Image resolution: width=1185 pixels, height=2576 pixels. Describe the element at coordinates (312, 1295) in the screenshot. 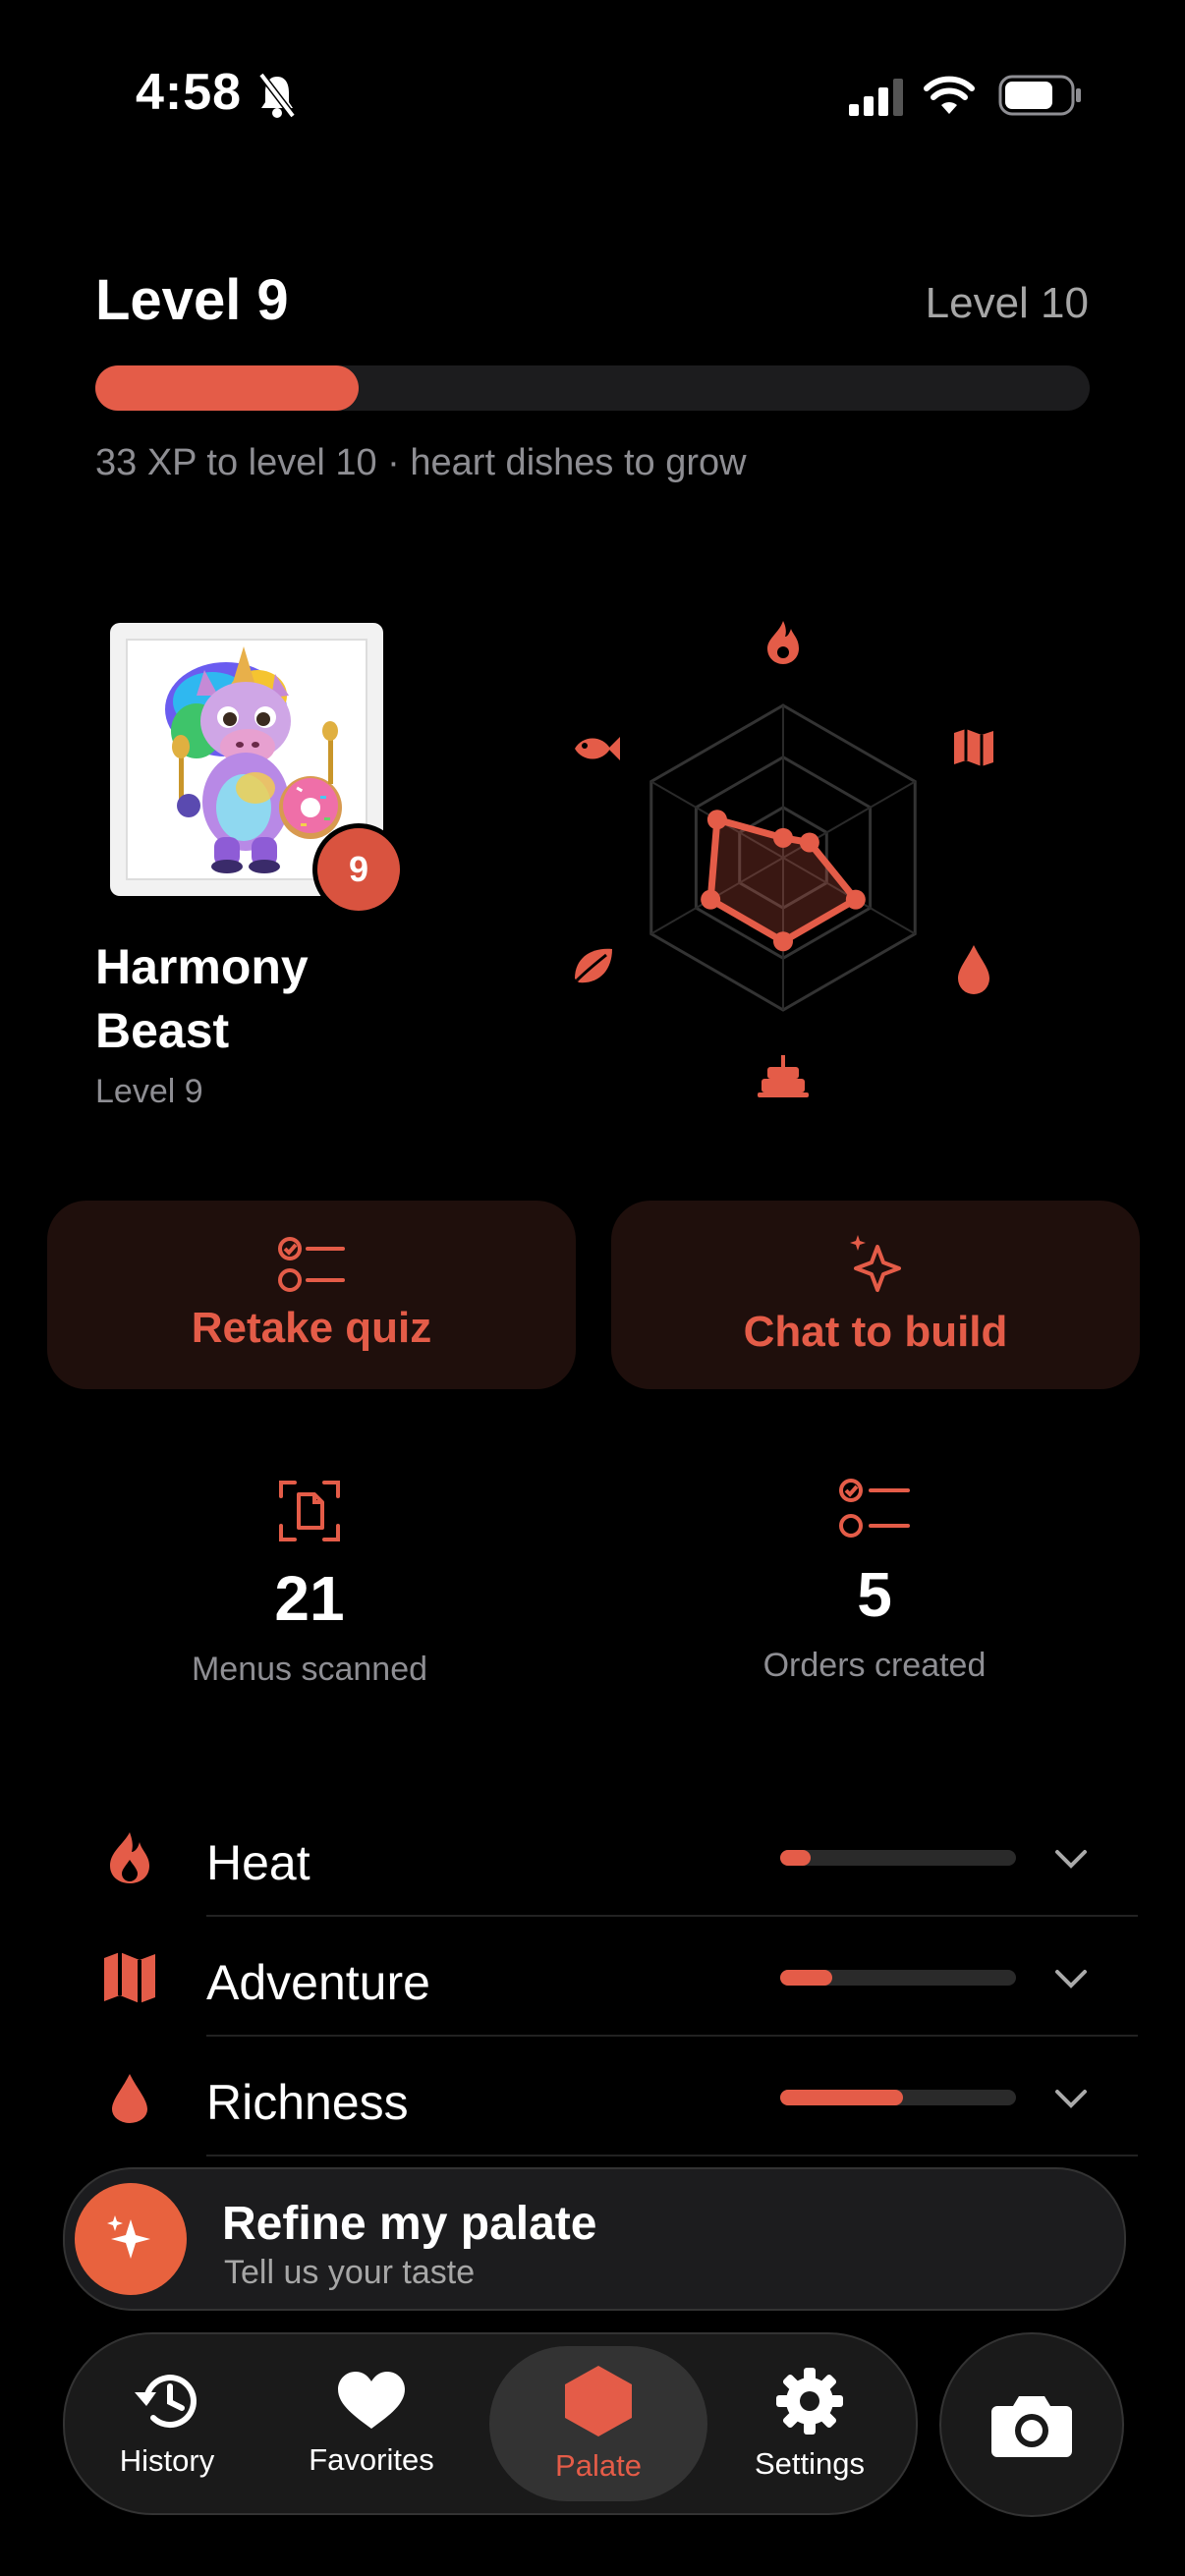

I see `retake-quiz-button: Retake quiz` at that location.